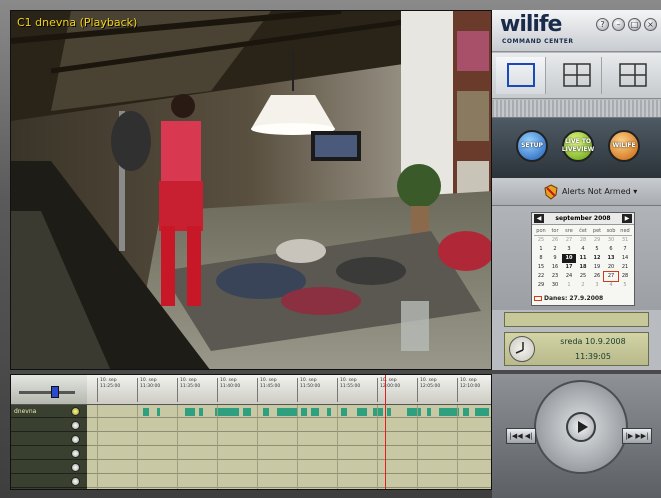 Image resolution: width=661 pixels, height=498 pixels. Describe the element at coordinates (385, 432) in the screenshot. I see `playhead` at that location.